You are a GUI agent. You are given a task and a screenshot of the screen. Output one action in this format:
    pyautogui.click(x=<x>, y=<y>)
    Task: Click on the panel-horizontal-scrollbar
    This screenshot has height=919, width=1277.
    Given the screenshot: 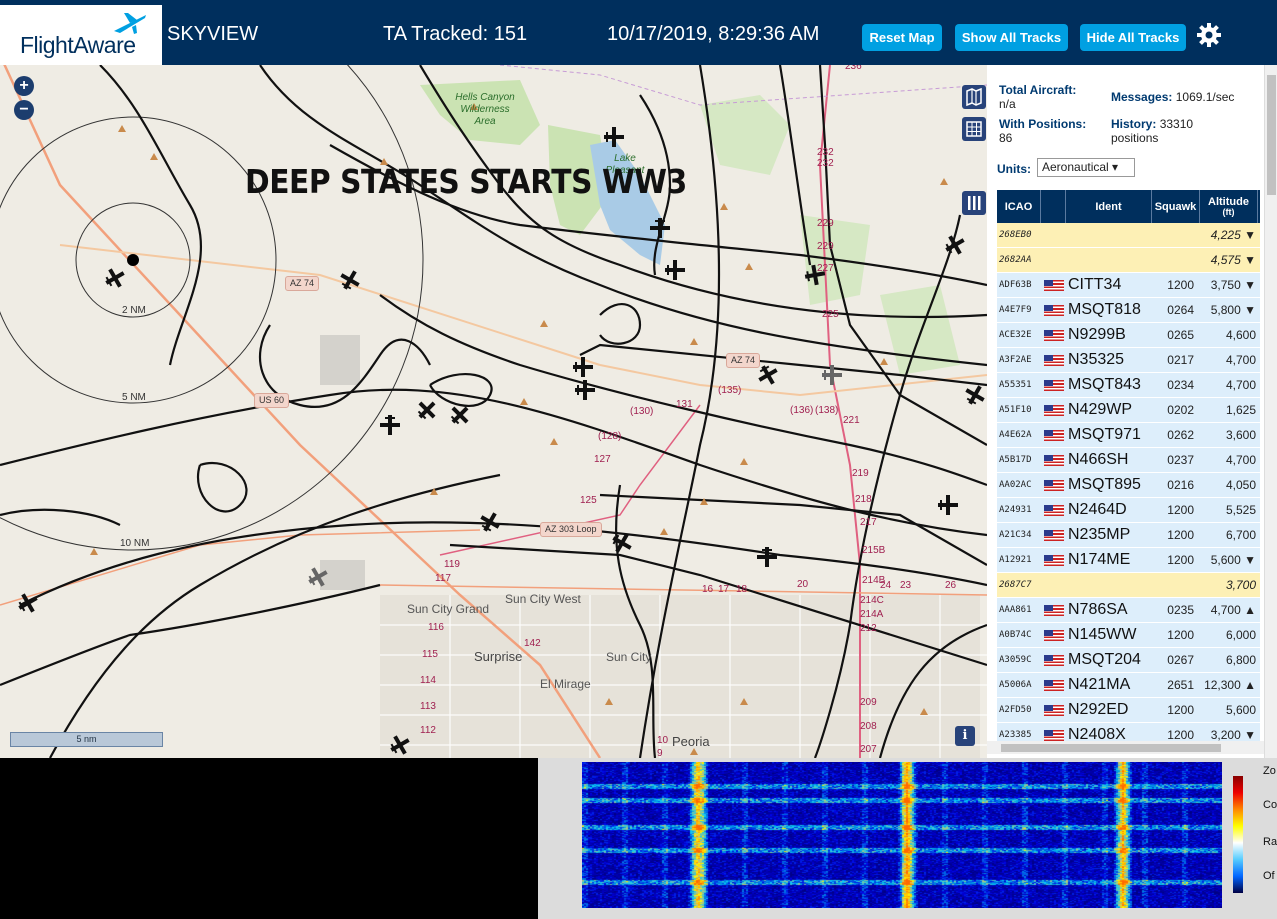 What is the action you would take?
    pyautogui.click(x=1125, y=747)
    